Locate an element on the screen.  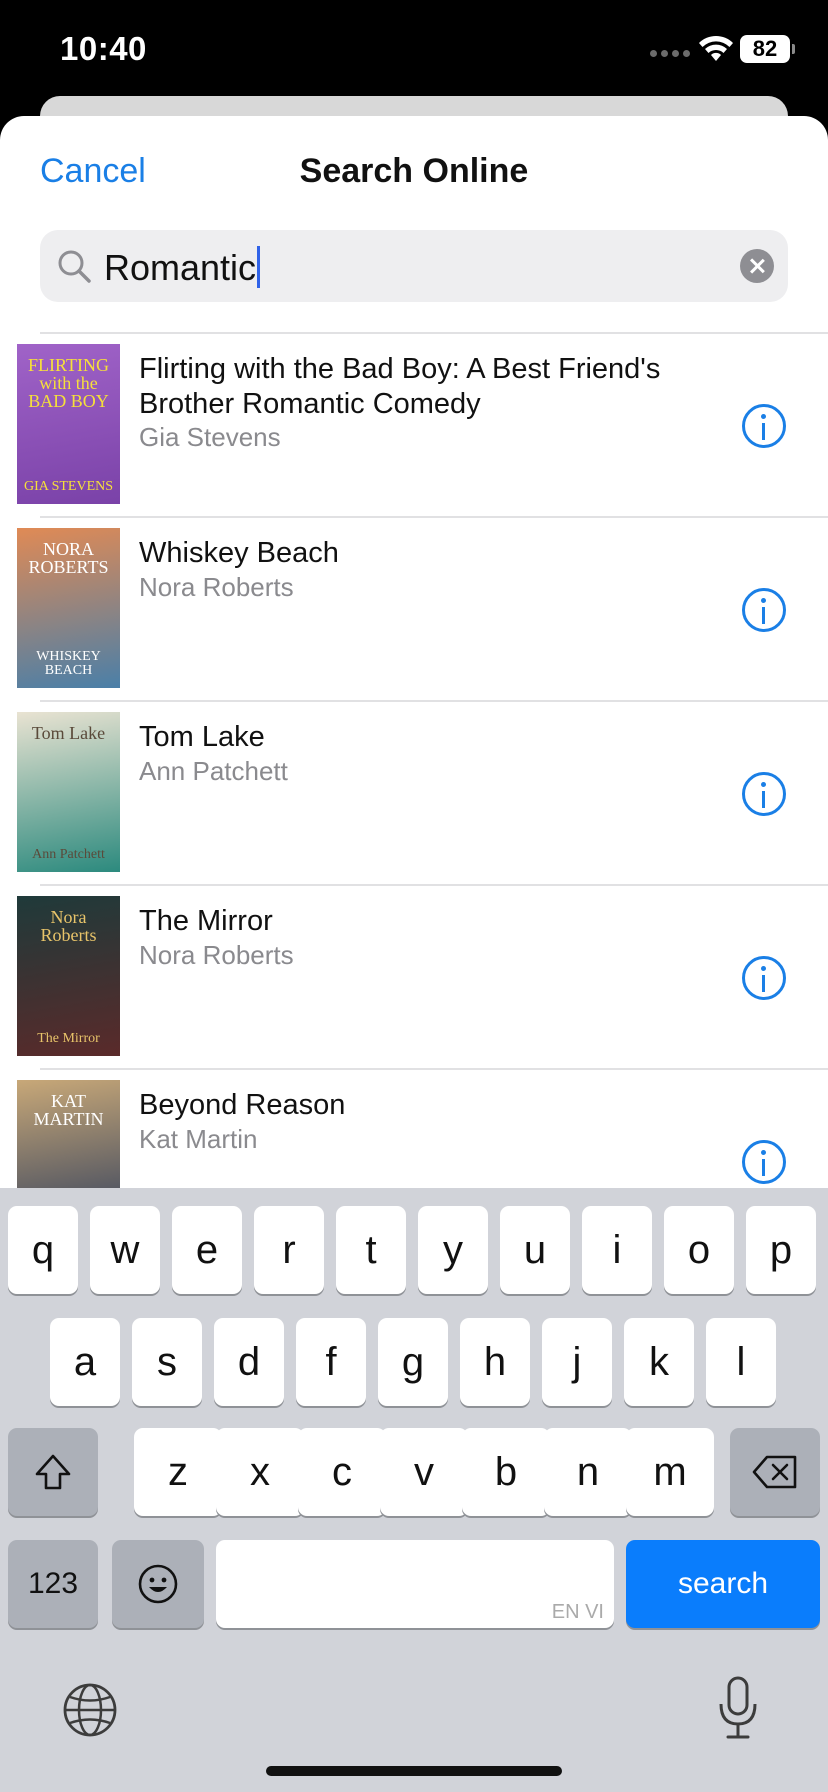
book-cover-image: Tom Lake Ann Patchett is located at coordinates (68, 792).